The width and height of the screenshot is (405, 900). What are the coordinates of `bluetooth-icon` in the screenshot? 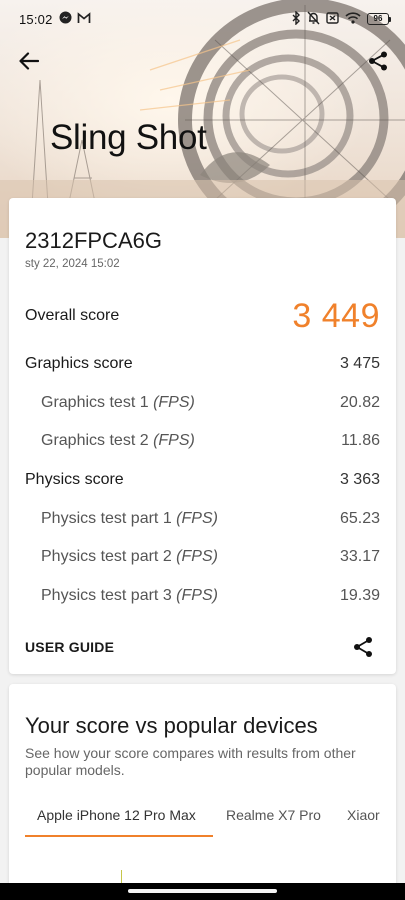 It's located at (296, 18).